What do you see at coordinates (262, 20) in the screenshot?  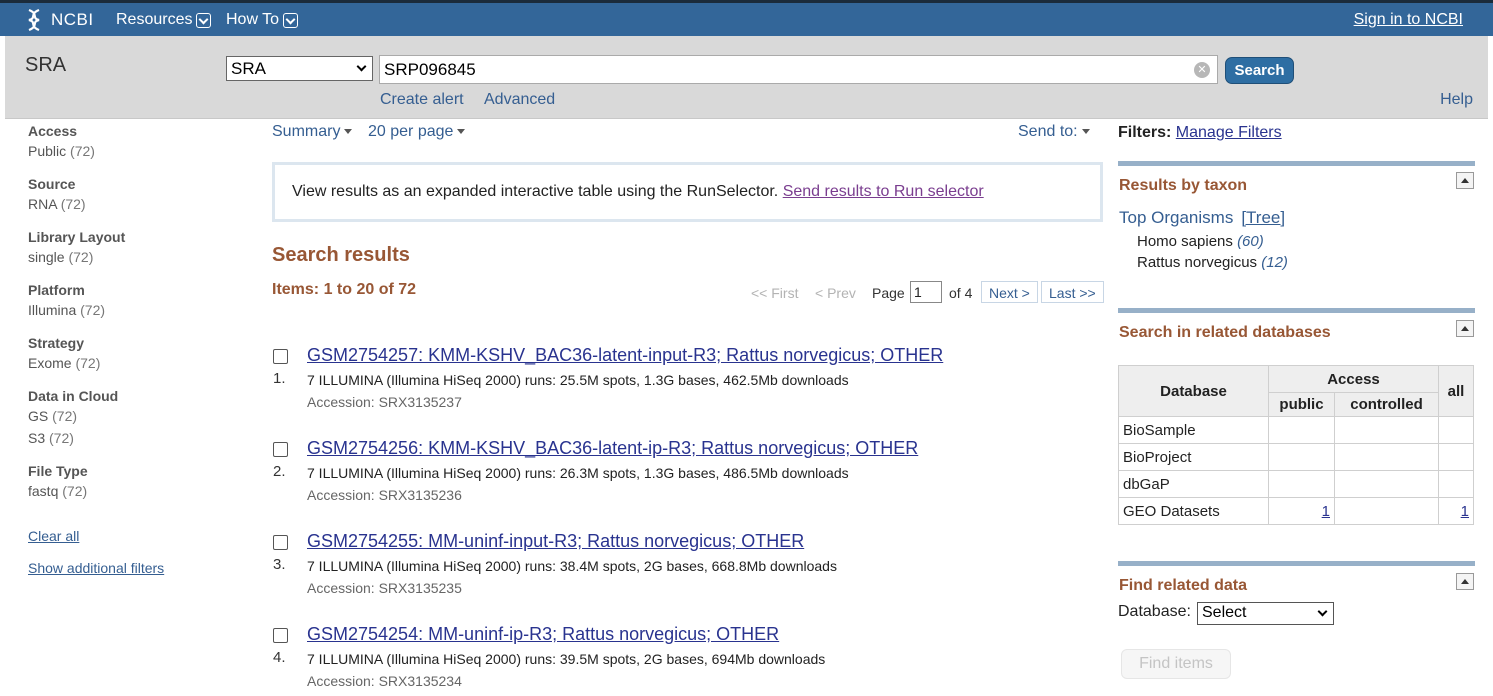 I see `howto-menu: How To` at bounding box center [262, 20].